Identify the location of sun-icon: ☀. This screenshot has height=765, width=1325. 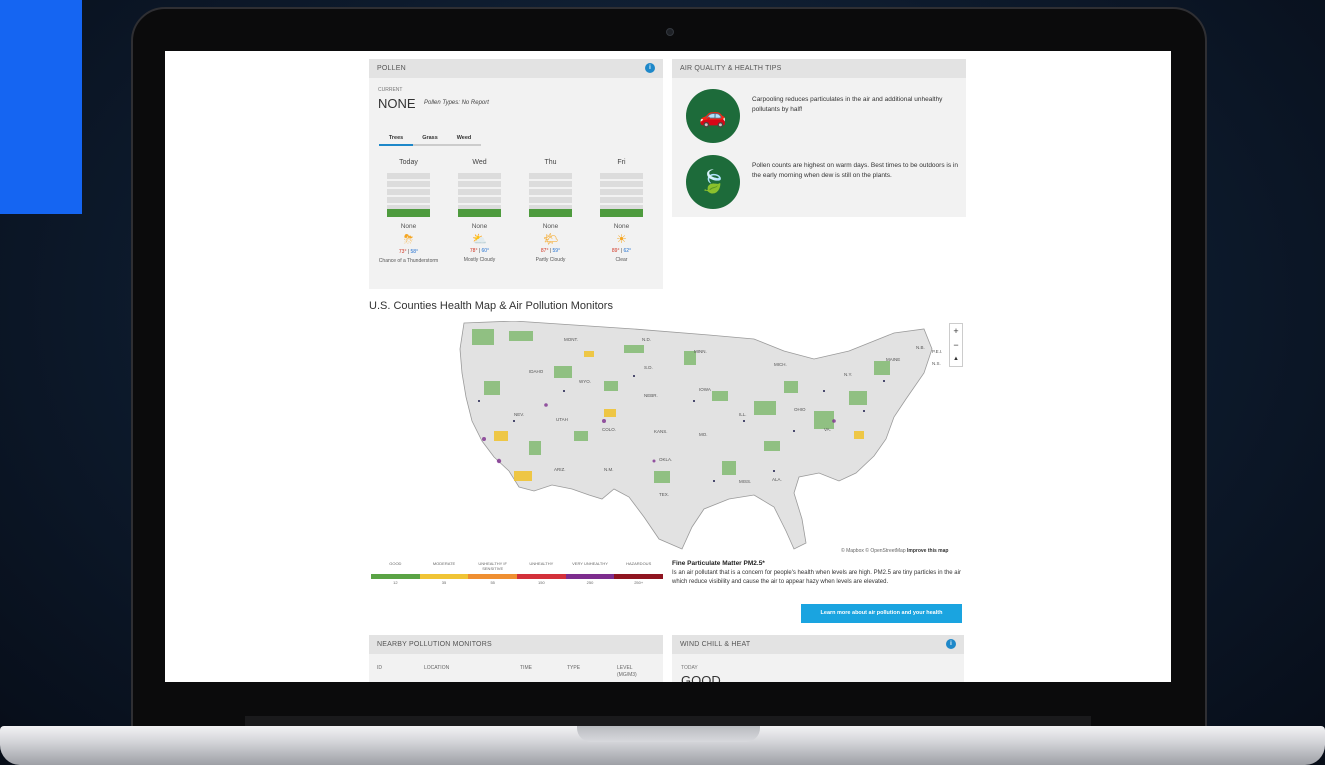
(621, 239).